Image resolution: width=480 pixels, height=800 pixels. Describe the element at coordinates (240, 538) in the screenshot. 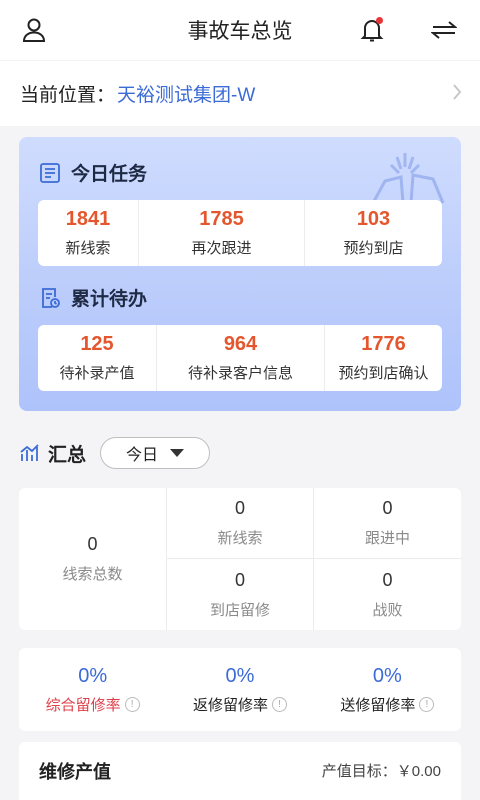

I see `summary-label: 新线索` at that location.